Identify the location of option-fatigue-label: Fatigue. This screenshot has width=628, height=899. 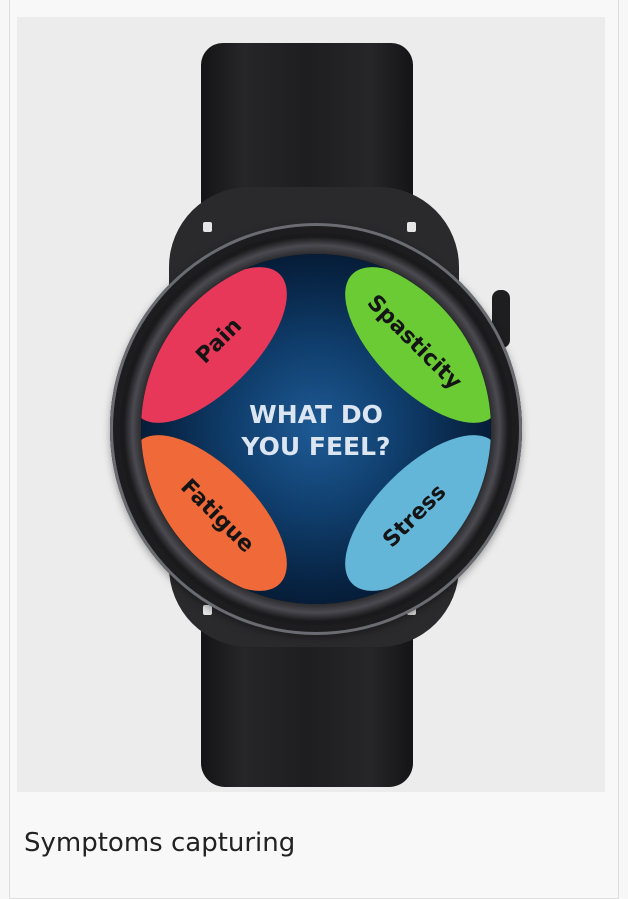
(217, 516).